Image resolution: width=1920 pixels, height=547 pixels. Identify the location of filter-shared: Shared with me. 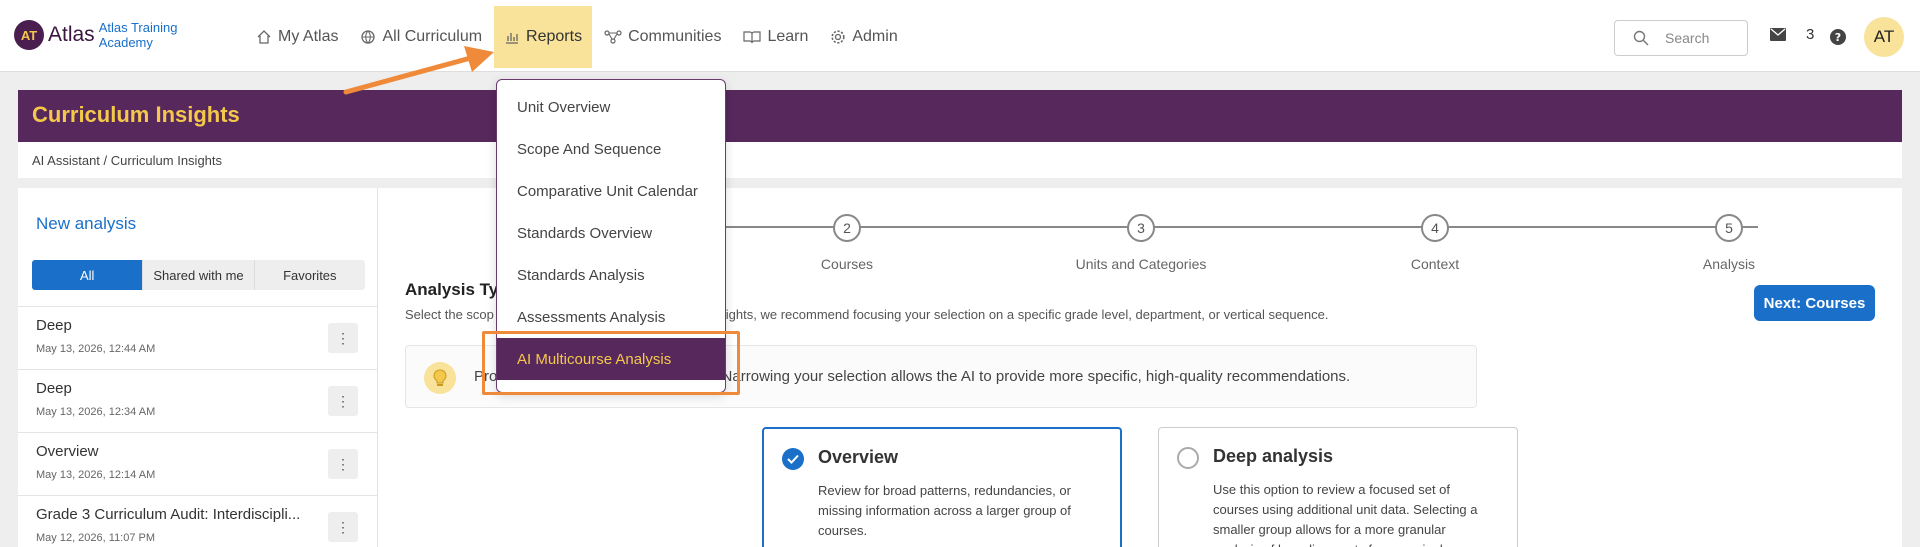
(198, 275).